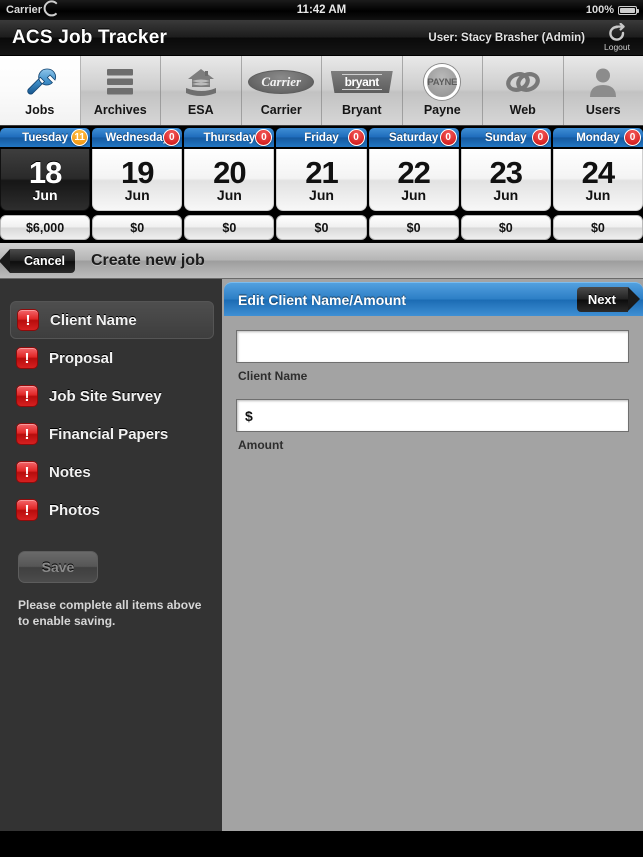 This screenshot has width=643, height=857. What do you see at coordinates (148, 260) in the screenshot?
I see `sub-toolbar-title: Create new job` at bounding box center [148, 260].